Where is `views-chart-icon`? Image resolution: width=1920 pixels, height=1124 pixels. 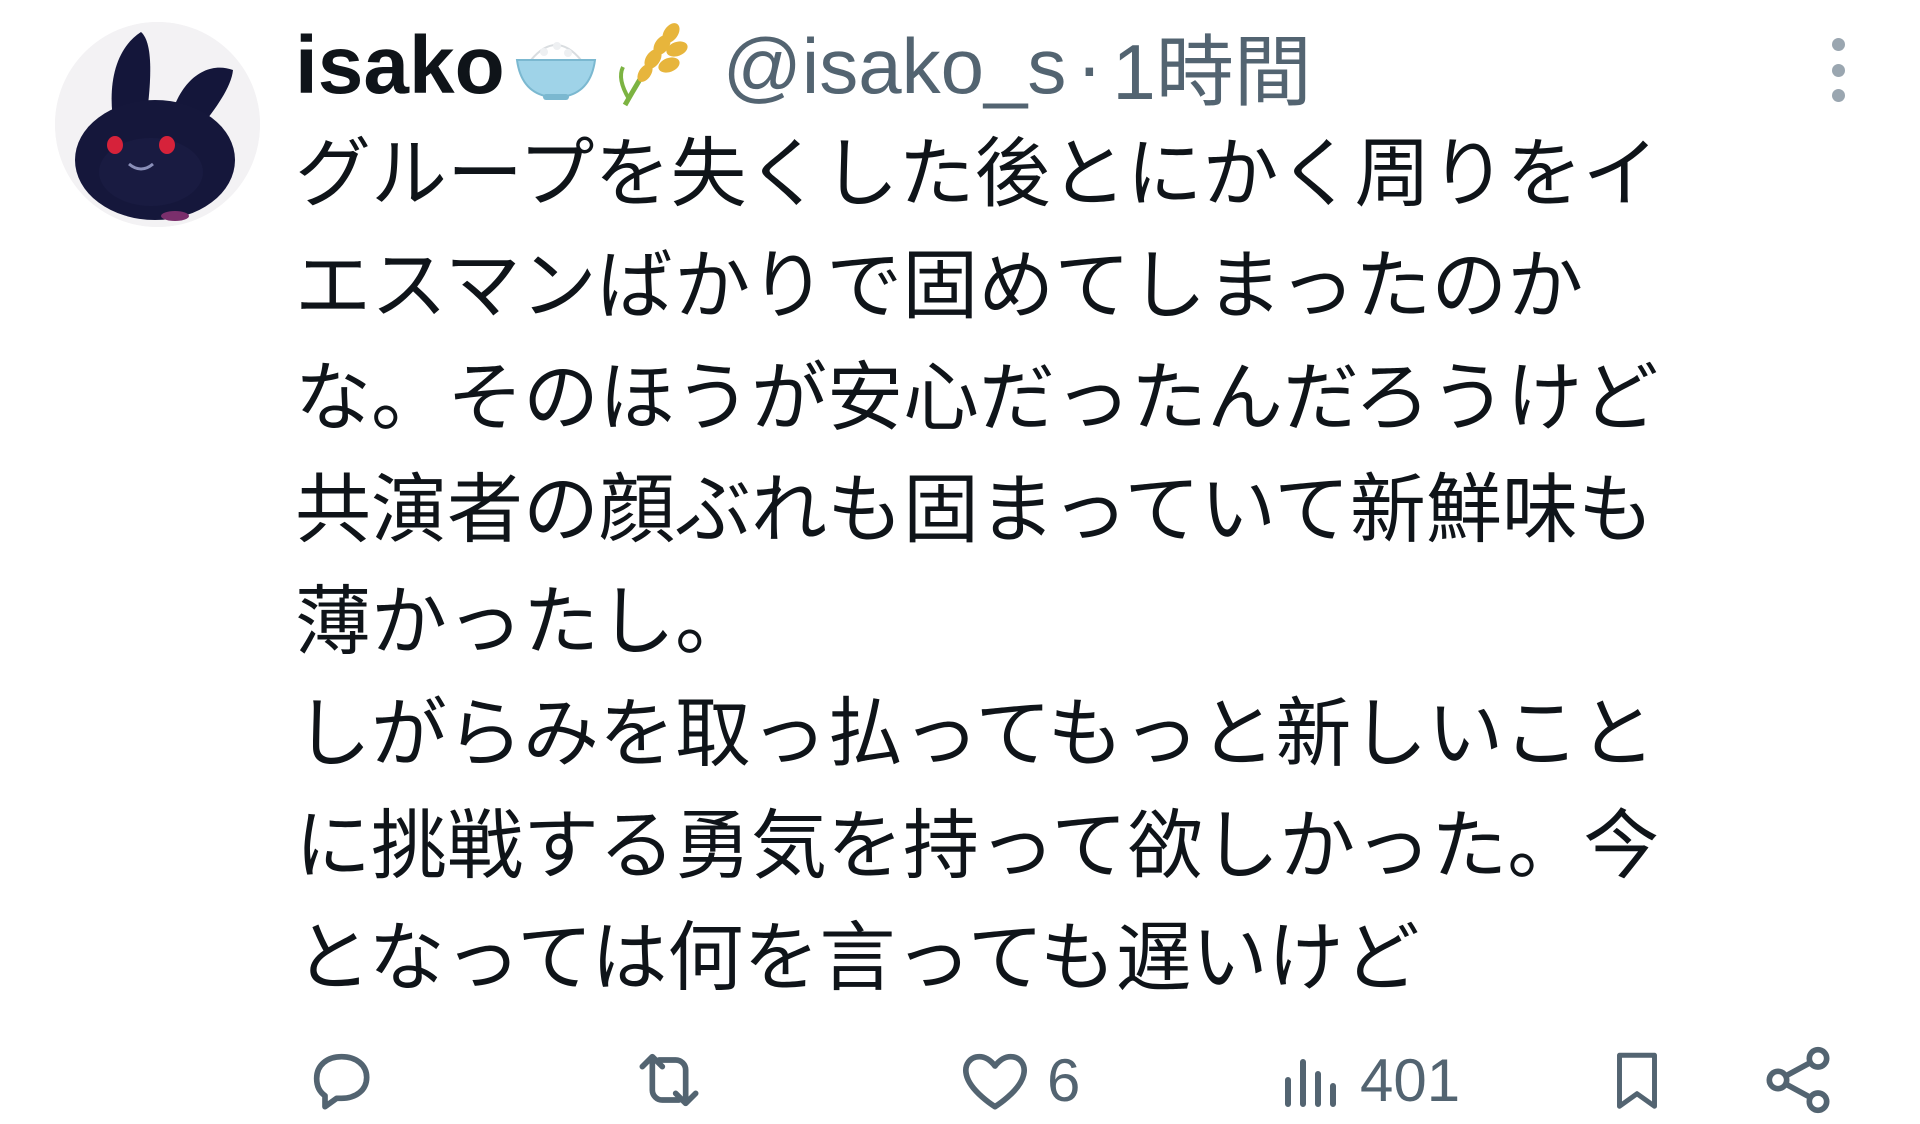
views-chart-icon is located at coordinates (1310, 1083).